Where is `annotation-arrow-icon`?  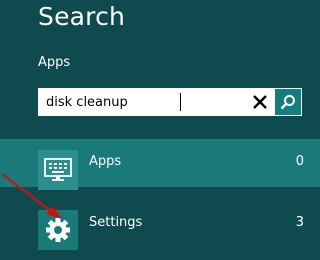
annotation-arrow-icon is located at coordinates (31, 196).